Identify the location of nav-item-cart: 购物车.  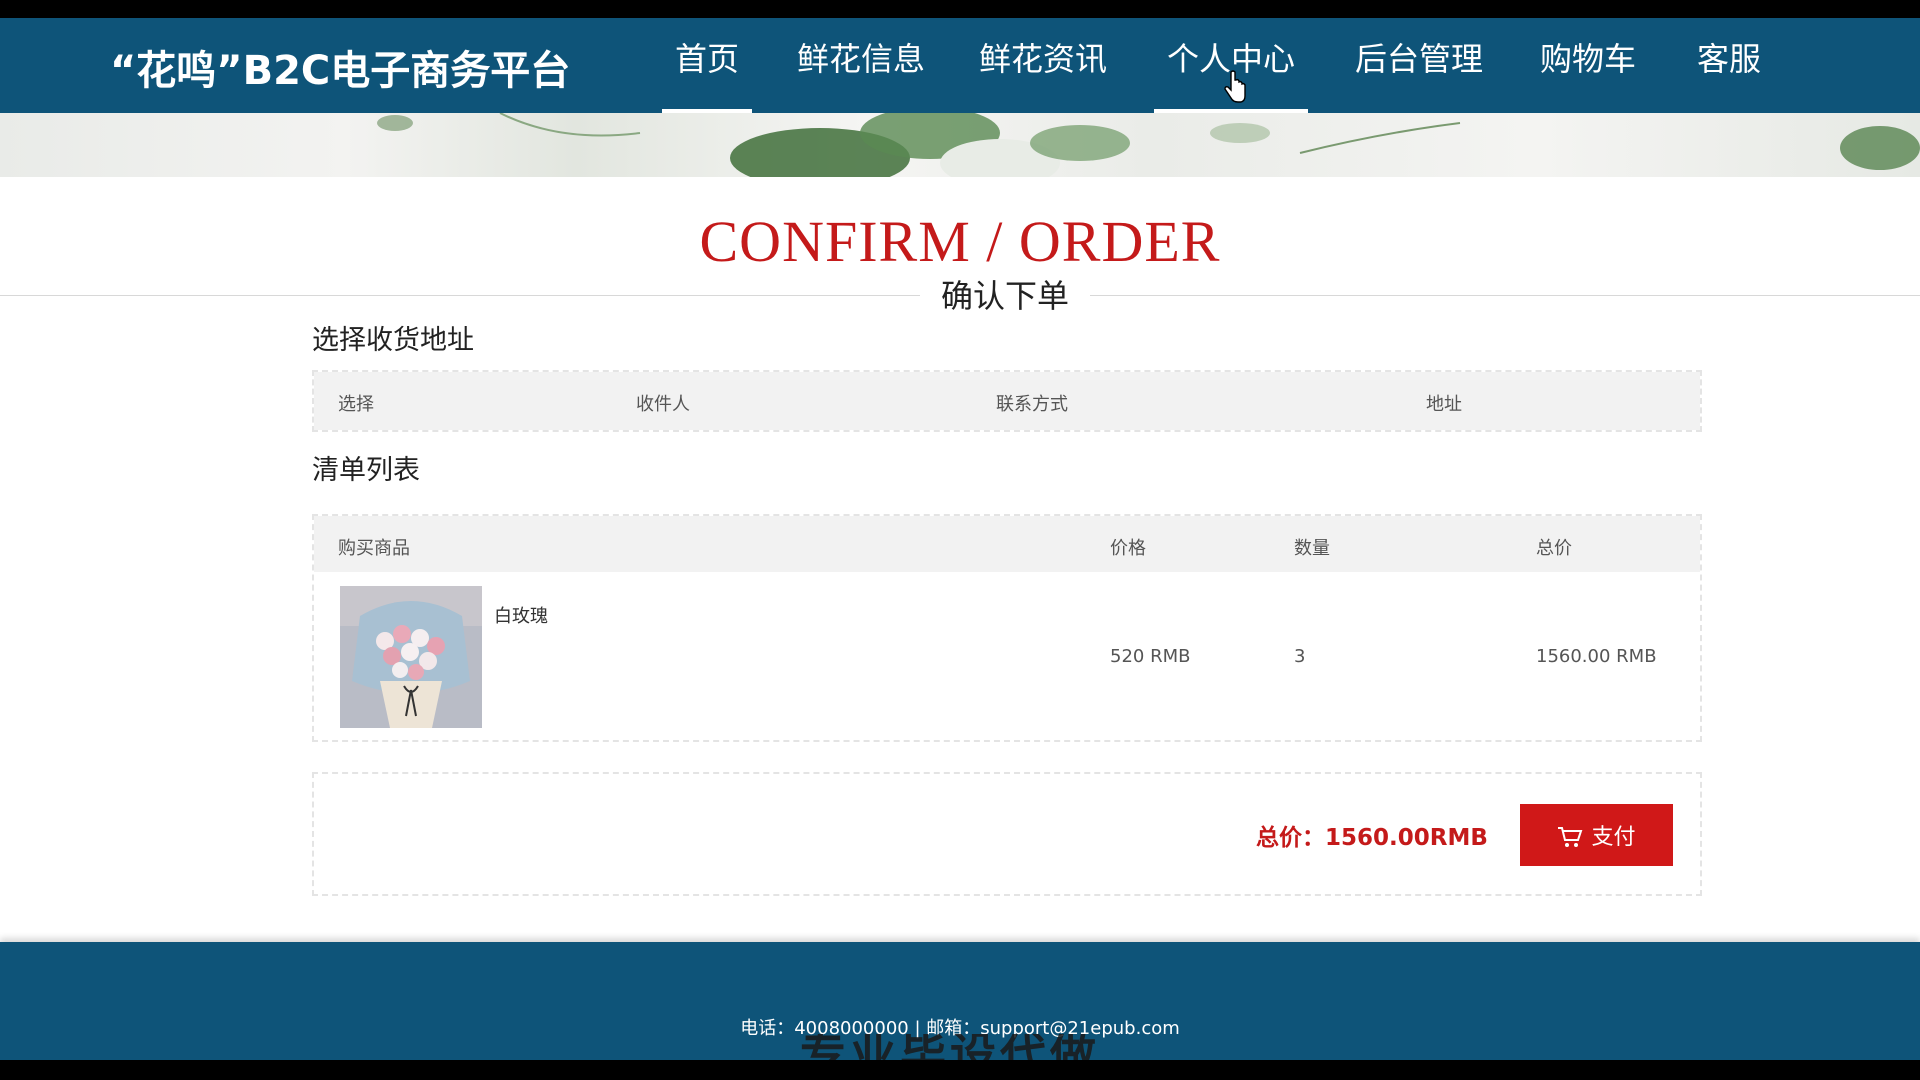
(1588, 65).